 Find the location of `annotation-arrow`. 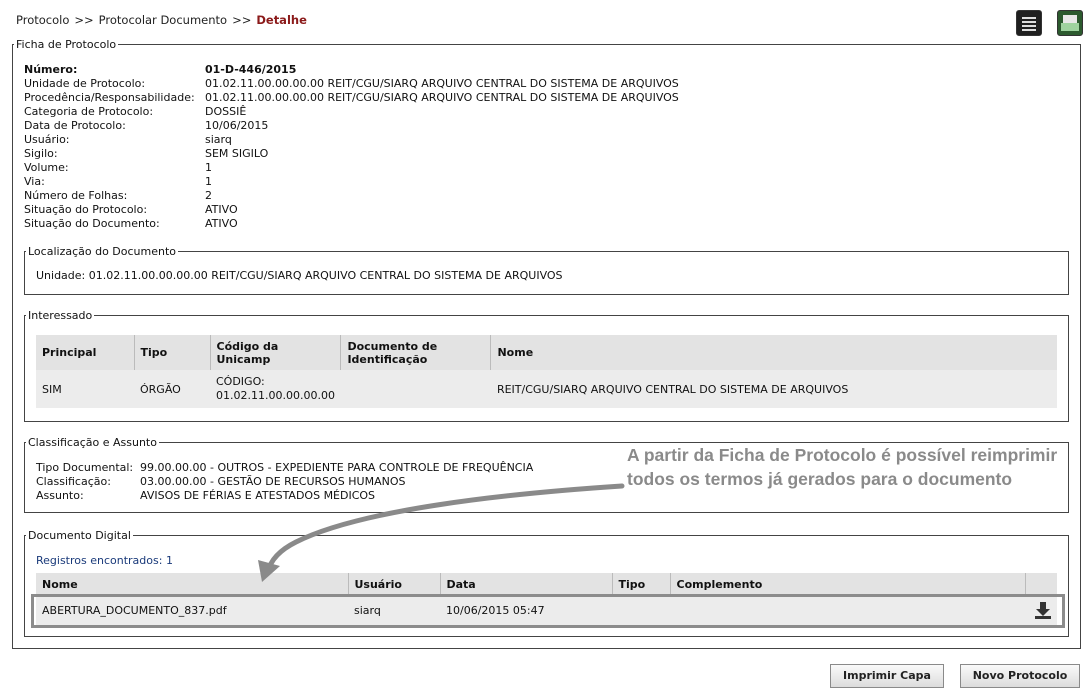

annotation-arrow is located at coordinates (441, 532).